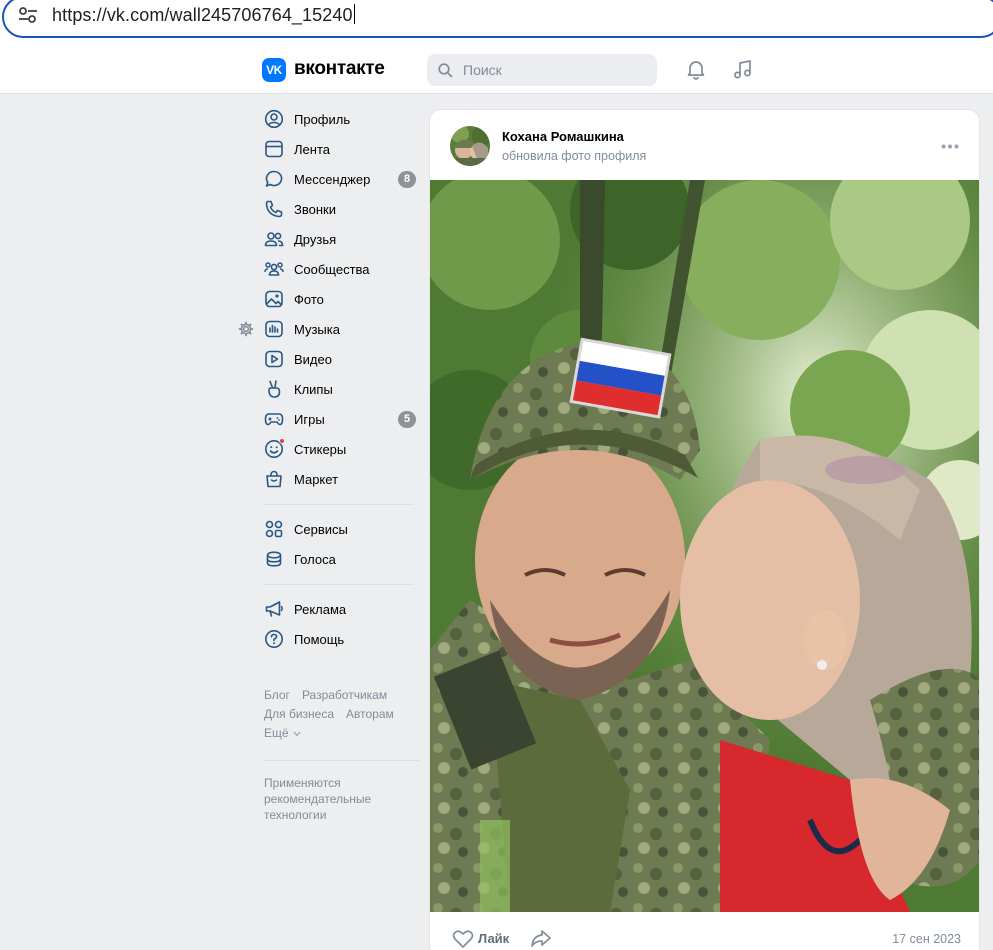 This screenshot has width=993, height=950. I want to click on chevron-down-icon, so click(297, 734).